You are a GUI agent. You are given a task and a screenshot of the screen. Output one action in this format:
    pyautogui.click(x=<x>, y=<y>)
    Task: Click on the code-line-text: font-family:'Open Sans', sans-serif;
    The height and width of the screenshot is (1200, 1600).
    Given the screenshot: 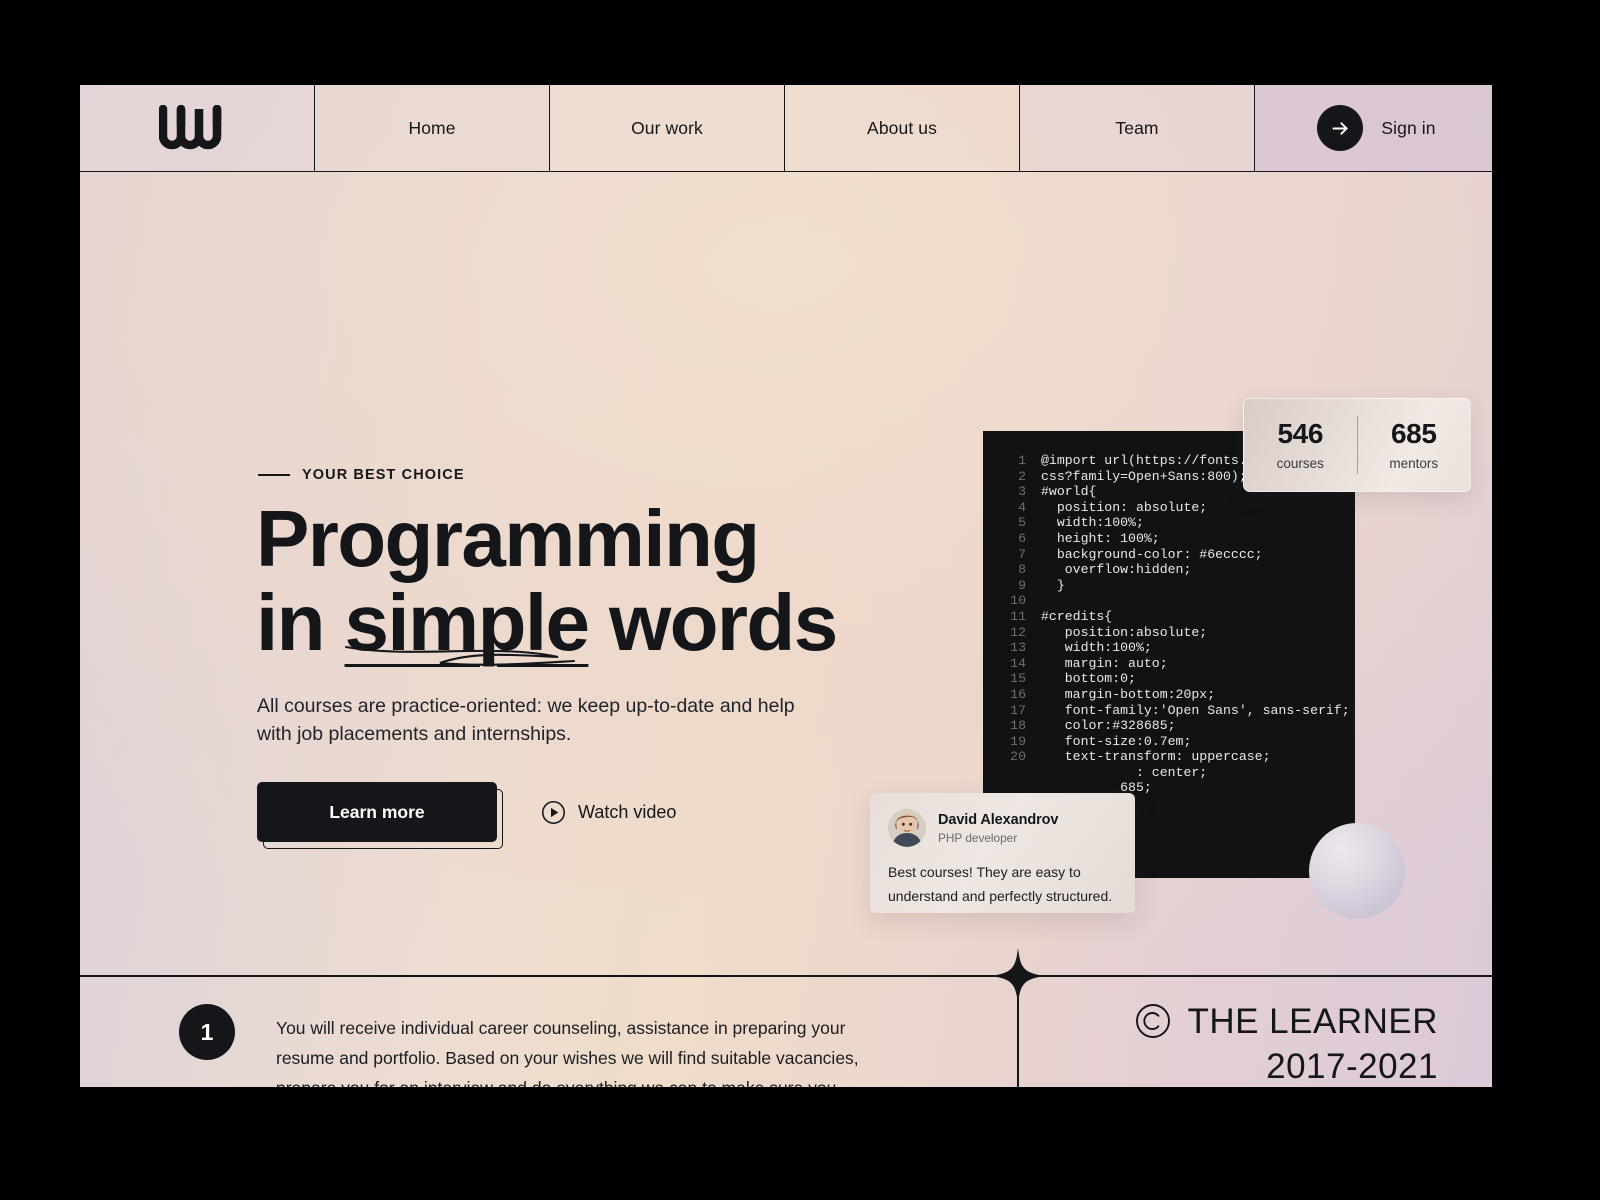 What is the action you would take?
    pyautogui.click(x=1195, y=710)
    